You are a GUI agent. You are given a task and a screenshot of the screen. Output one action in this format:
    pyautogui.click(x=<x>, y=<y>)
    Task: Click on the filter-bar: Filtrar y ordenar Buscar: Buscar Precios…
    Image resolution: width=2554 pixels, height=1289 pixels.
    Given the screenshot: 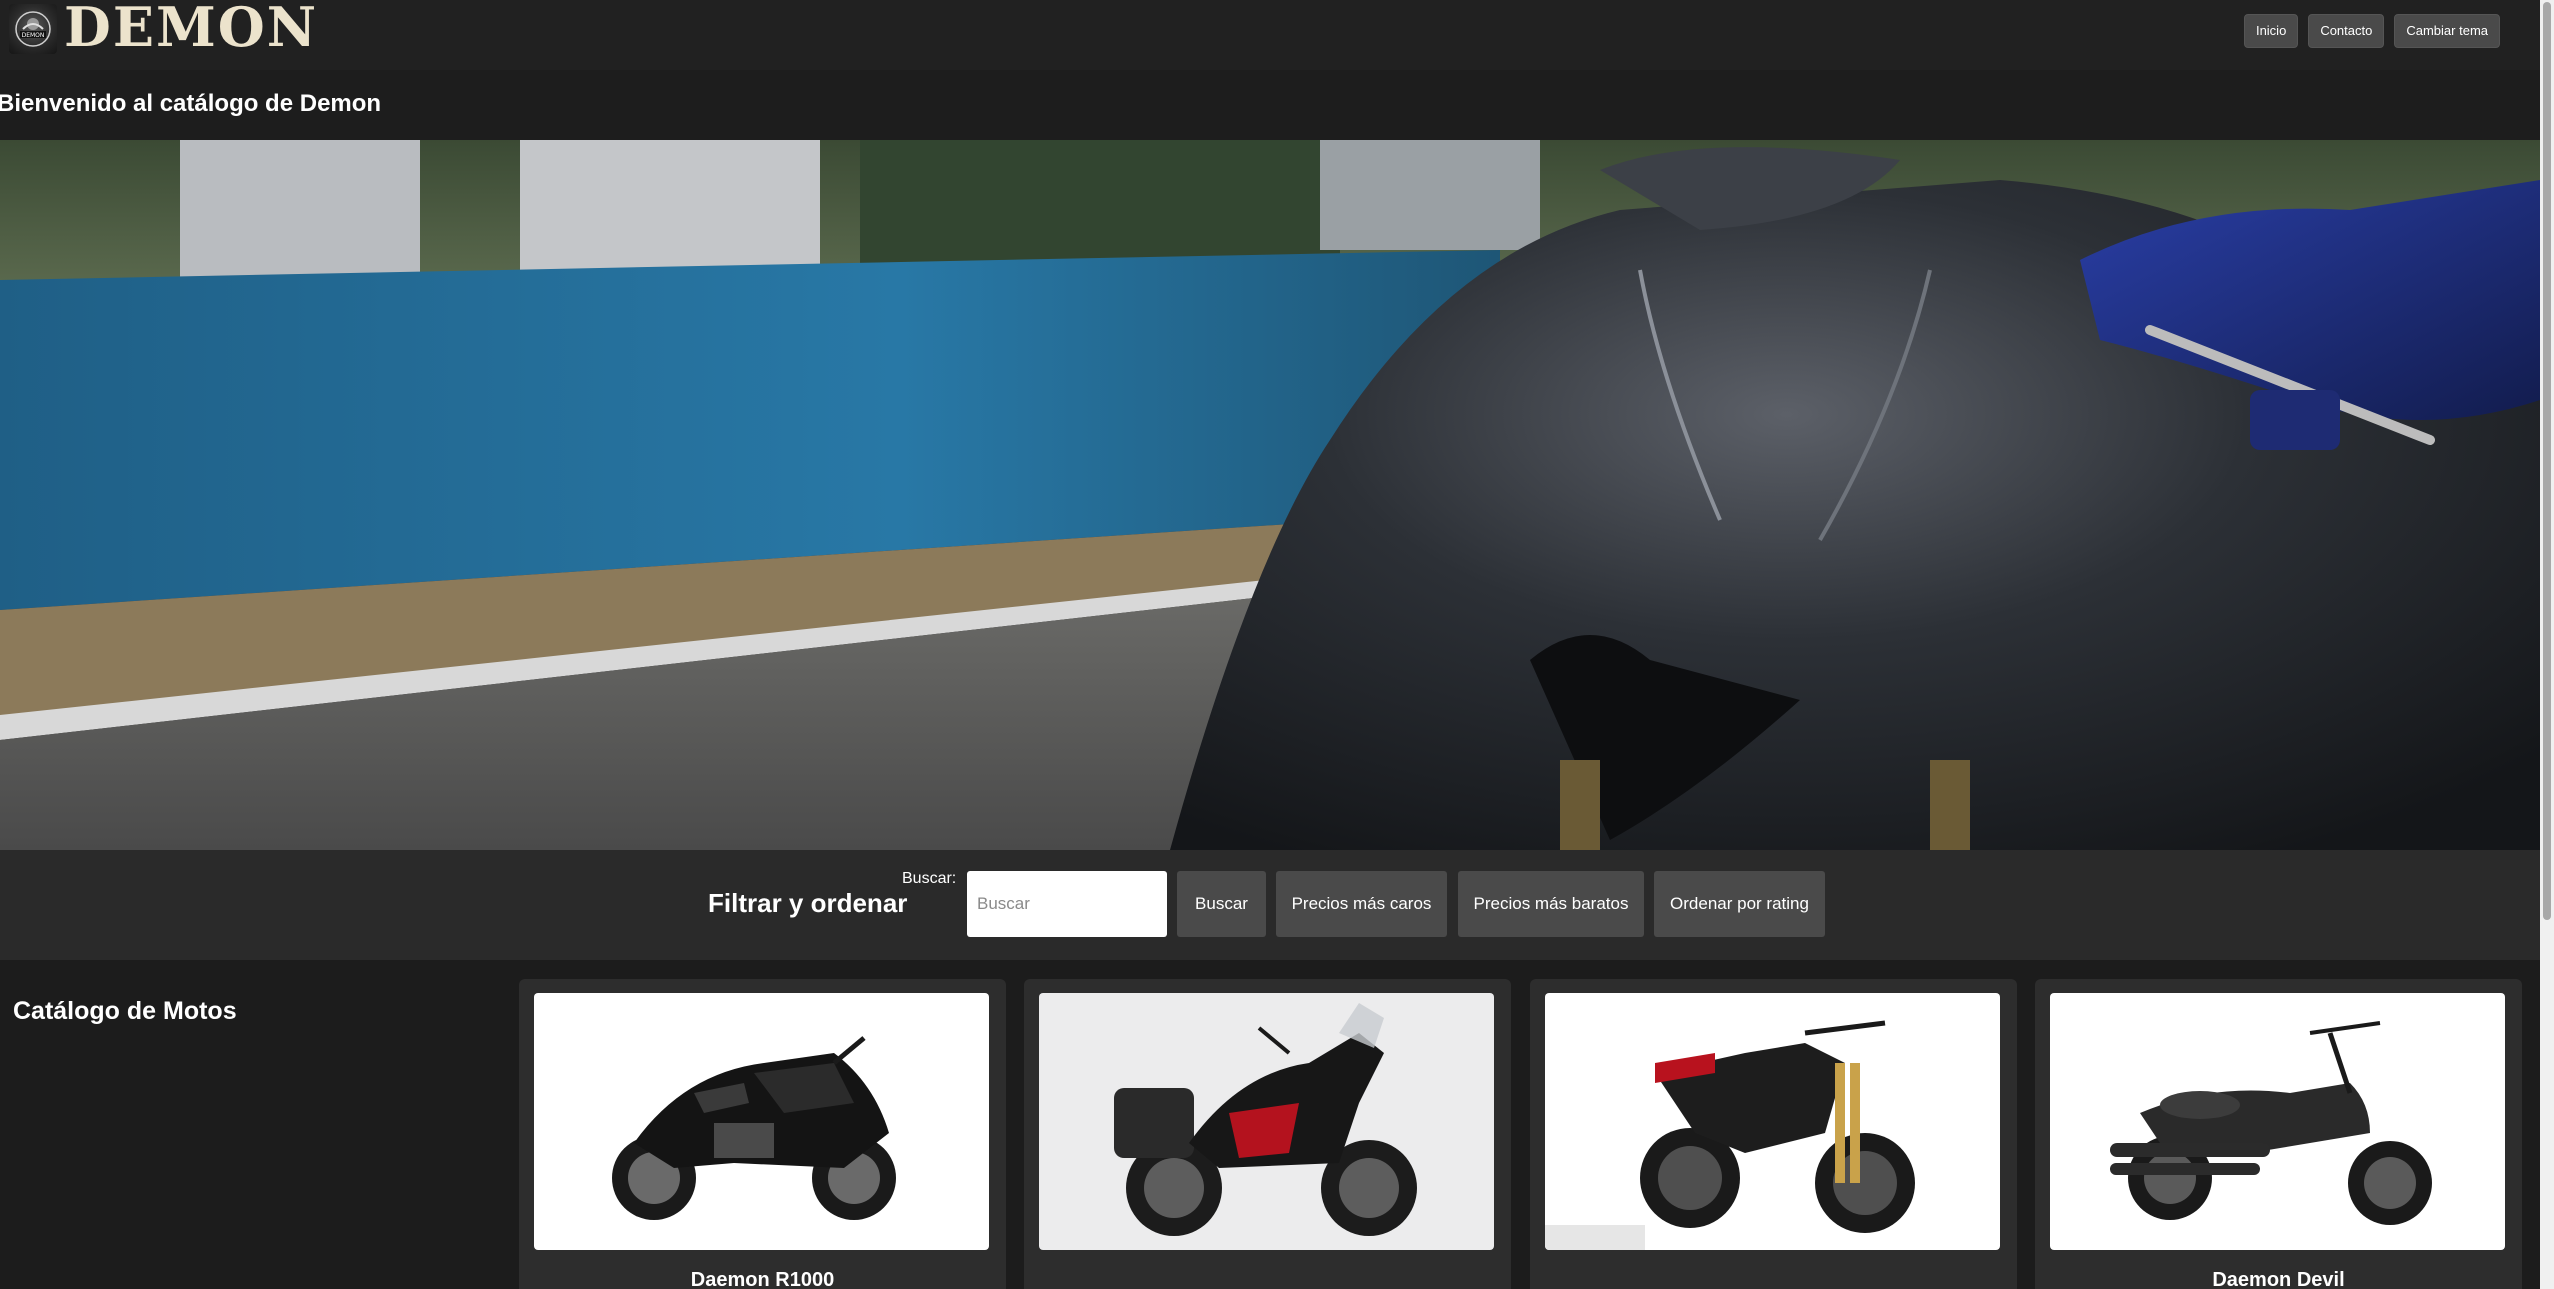 What is the action you would take?
    pyautogui.click(x=1270, y=905)
    